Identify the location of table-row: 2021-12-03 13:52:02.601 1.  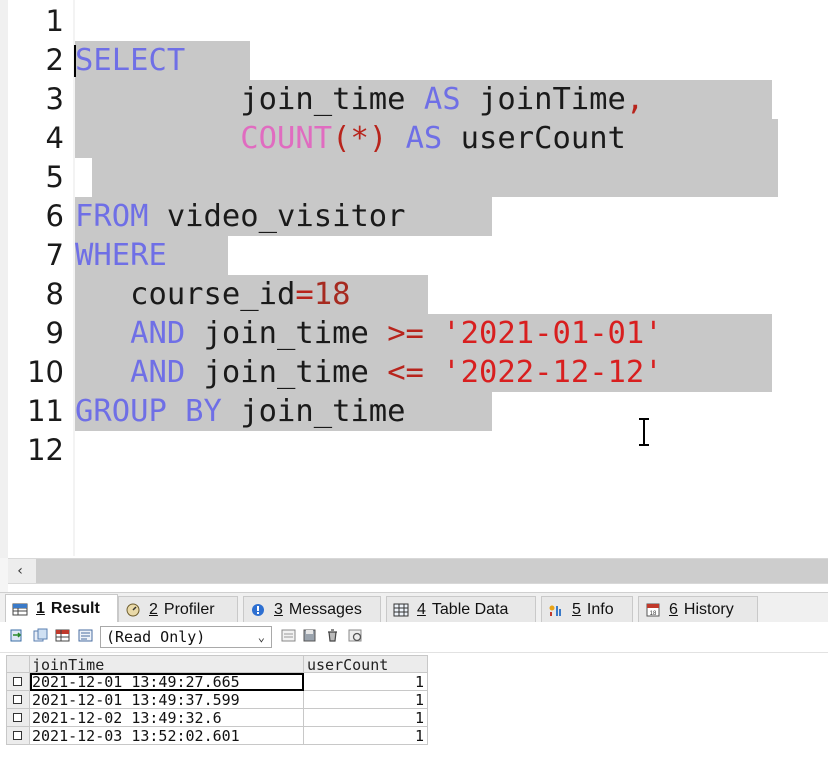
(217, 736).